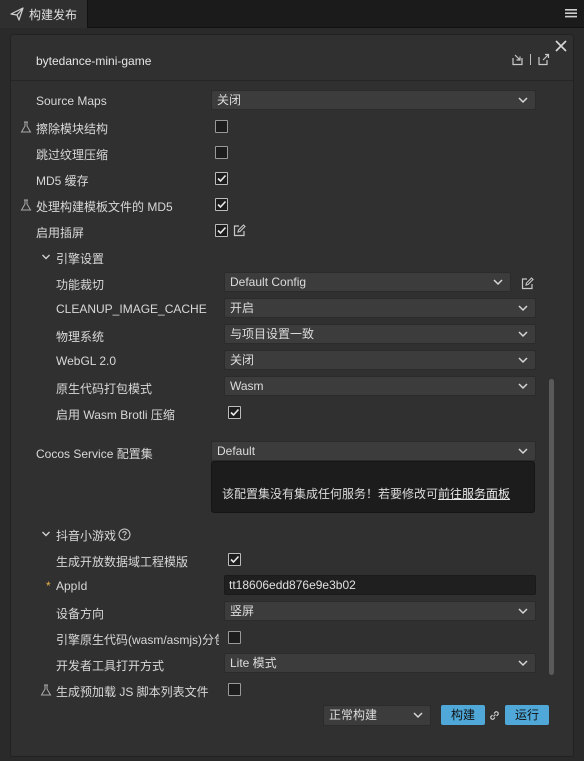 The image size is (584, 761). Describe the element at coordinates (494, 715) in the screenshot. I see `link-icon` at that location.